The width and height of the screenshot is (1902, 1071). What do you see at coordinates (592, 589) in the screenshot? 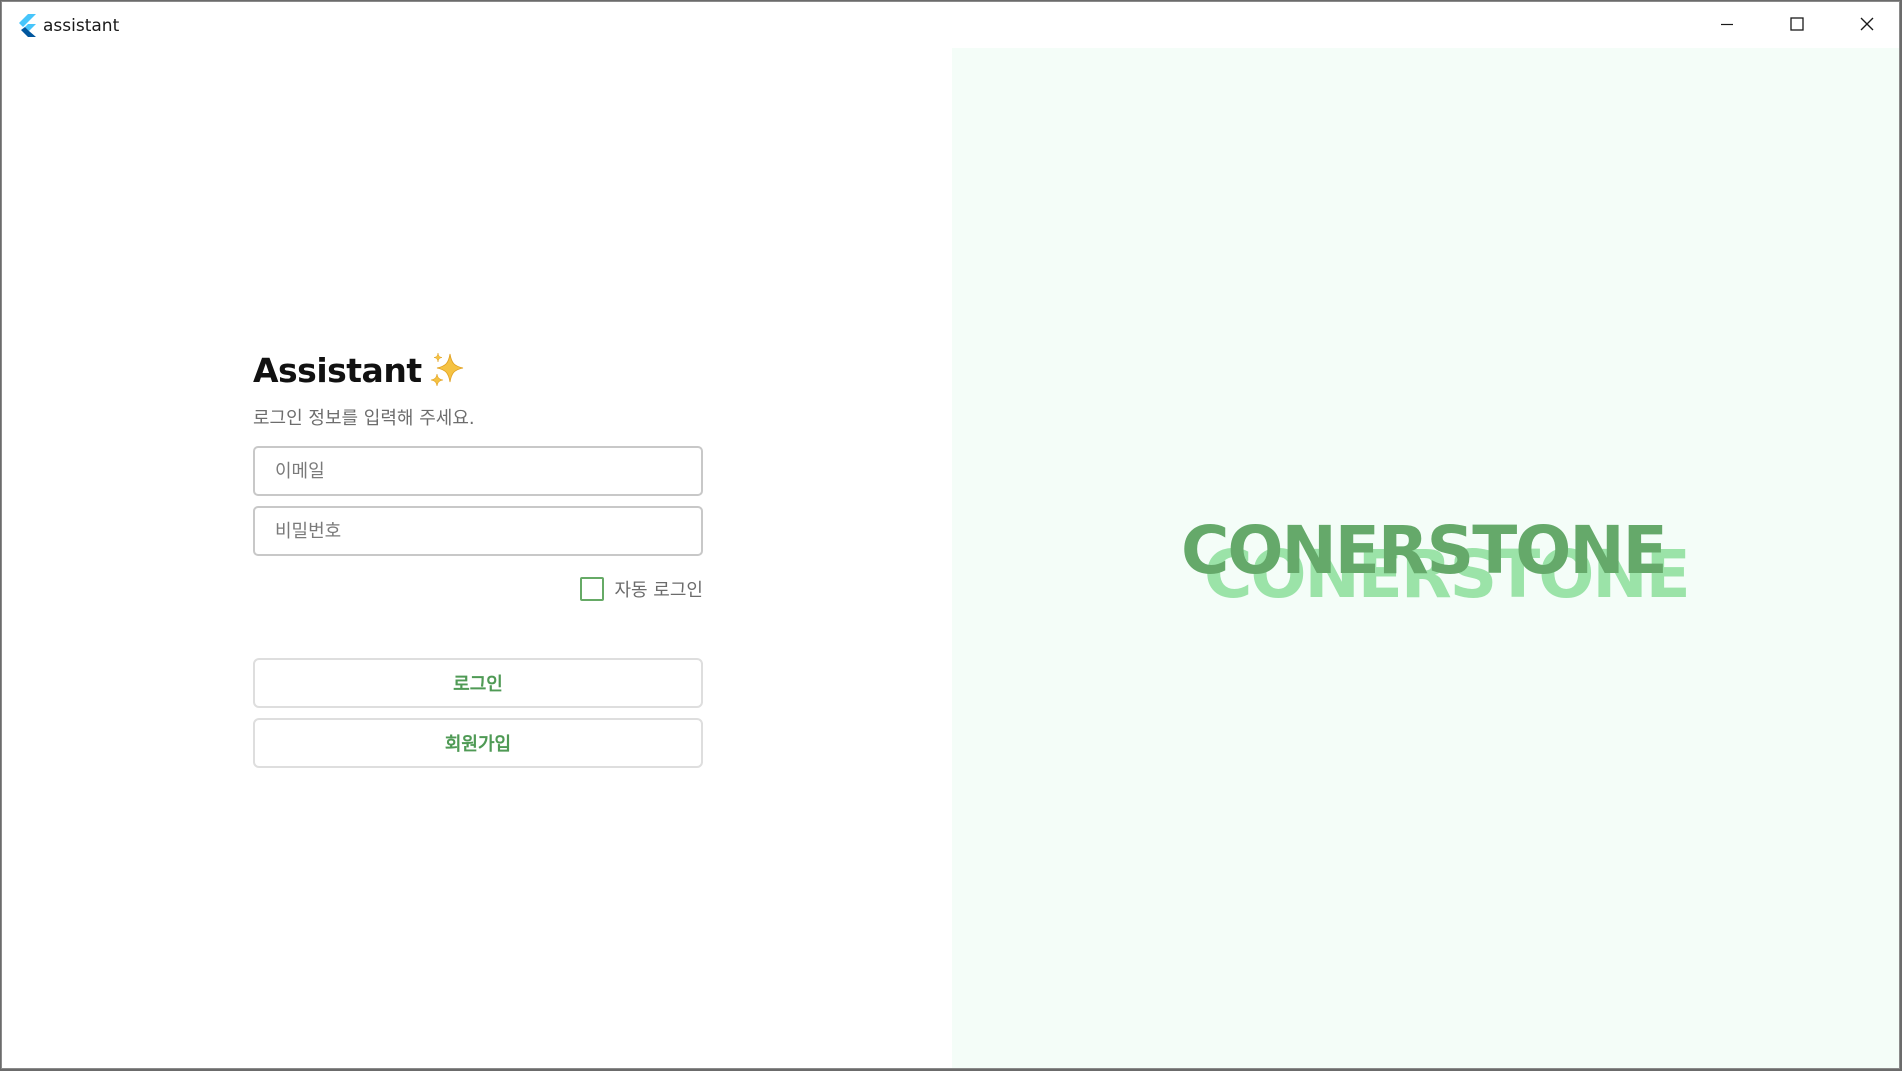
I see `auto-login-checkbox` at bounding box center [592, 589].